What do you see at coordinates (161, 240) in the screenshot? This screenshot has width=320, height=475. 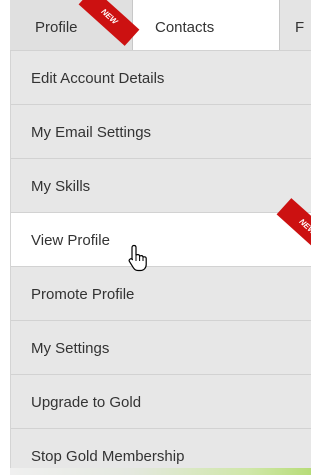 I see `menu-item-view-profile: View Profile` at bounding box center [161, 240].